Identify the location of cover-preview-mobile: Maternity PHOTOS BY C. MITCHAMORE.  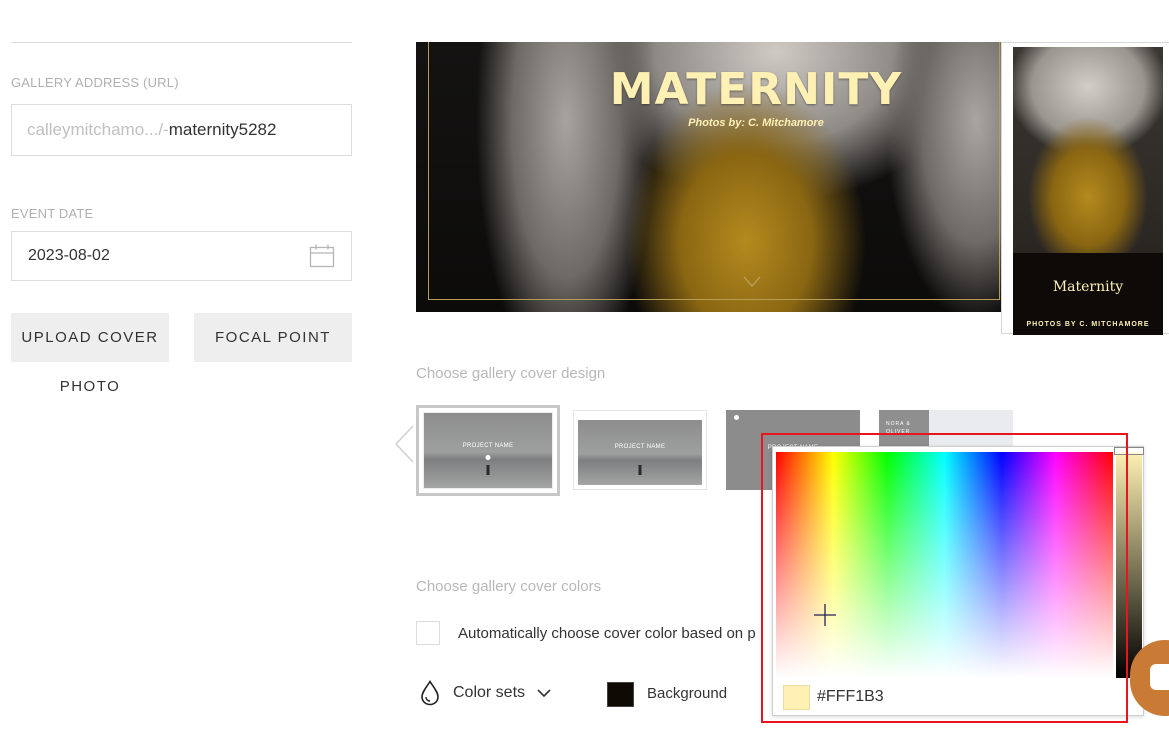
(1085, 188).